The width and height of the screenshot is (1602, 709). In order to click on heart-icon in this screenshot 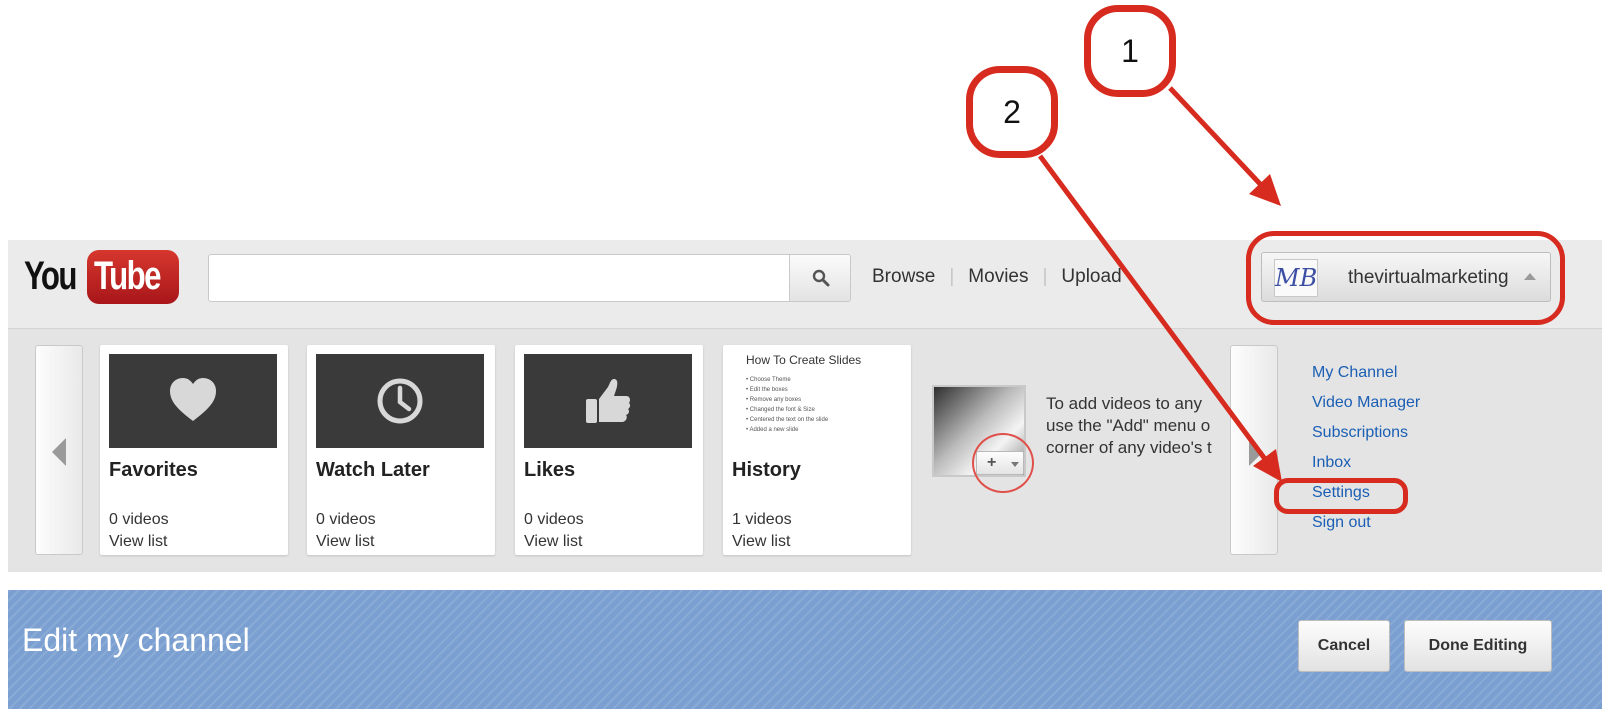, I will do `click(193, 399)`.